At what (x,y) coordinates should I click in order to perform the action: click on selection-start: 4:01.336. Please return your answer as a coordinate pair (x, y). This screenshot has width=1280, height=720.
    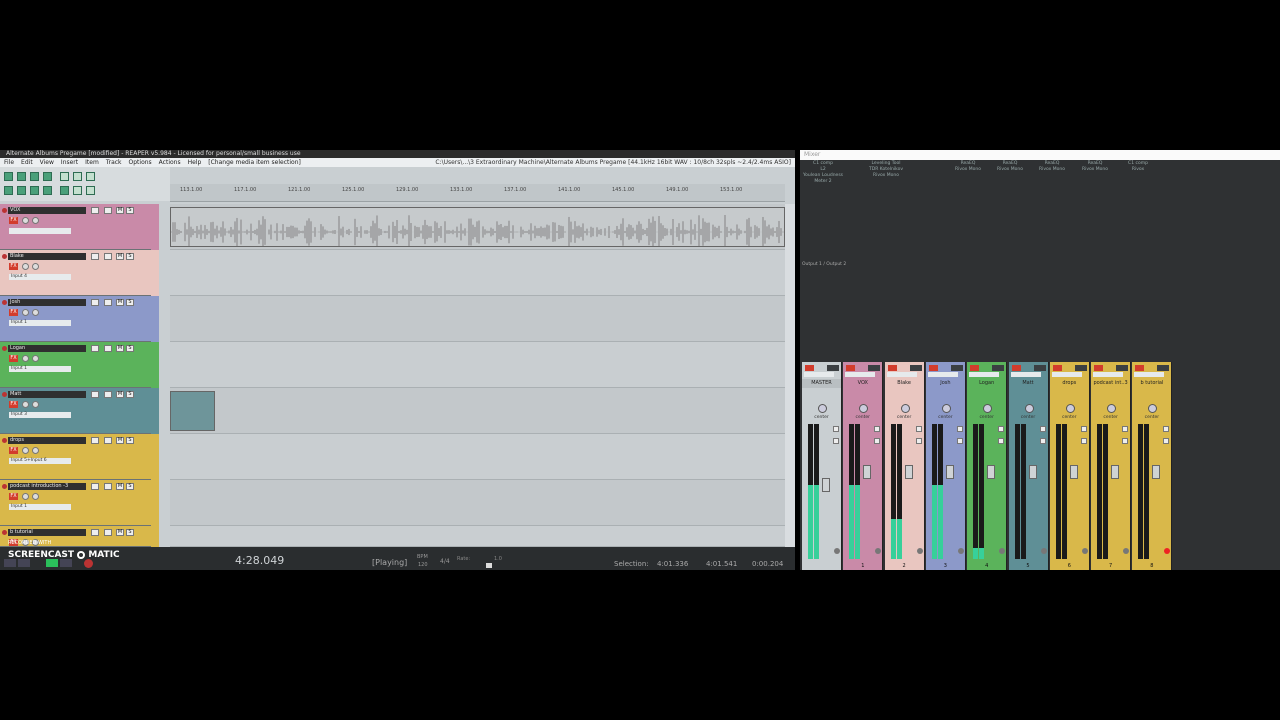
    Looking at the image, I should click on (672, 564).